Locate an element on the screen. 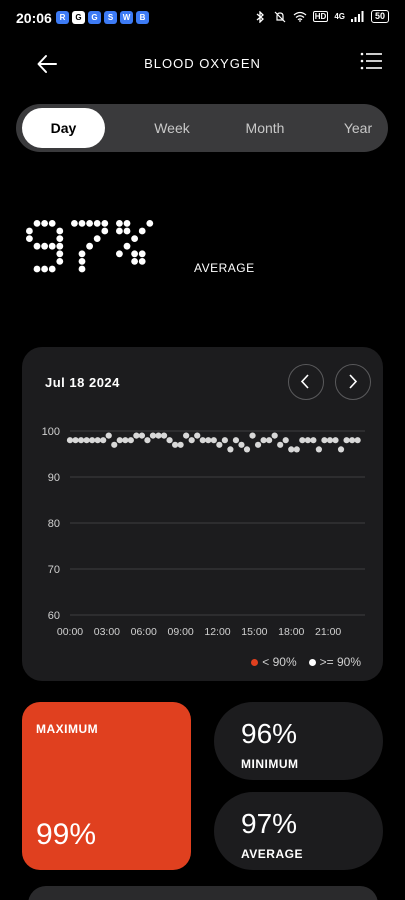 This screenshot has height=900, width=405. status-bar: 20:06 R G G S W B HD 4G 50 is located at coordinates (202, 18).